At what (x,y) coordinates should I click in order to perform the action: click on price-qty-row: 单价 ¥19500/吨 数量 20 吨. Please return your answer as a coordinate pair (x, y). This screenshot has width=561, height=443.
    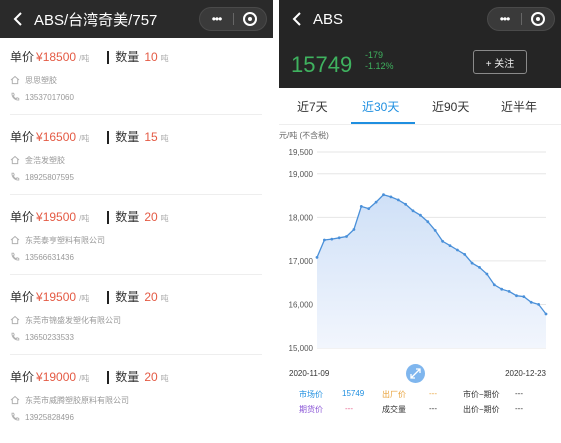
    Looking at the image, I should click on (136, 297).